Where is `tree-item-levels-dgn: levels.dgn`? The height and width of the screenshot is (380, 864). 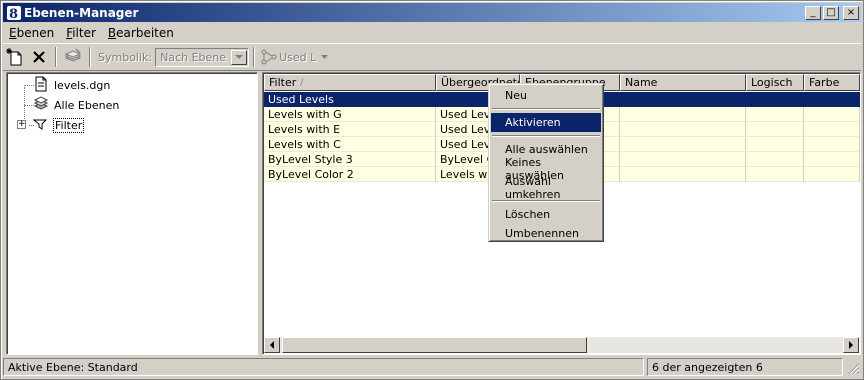 tree-item-levels-dgn: levels.dgn is located at coordinates (72, 85).